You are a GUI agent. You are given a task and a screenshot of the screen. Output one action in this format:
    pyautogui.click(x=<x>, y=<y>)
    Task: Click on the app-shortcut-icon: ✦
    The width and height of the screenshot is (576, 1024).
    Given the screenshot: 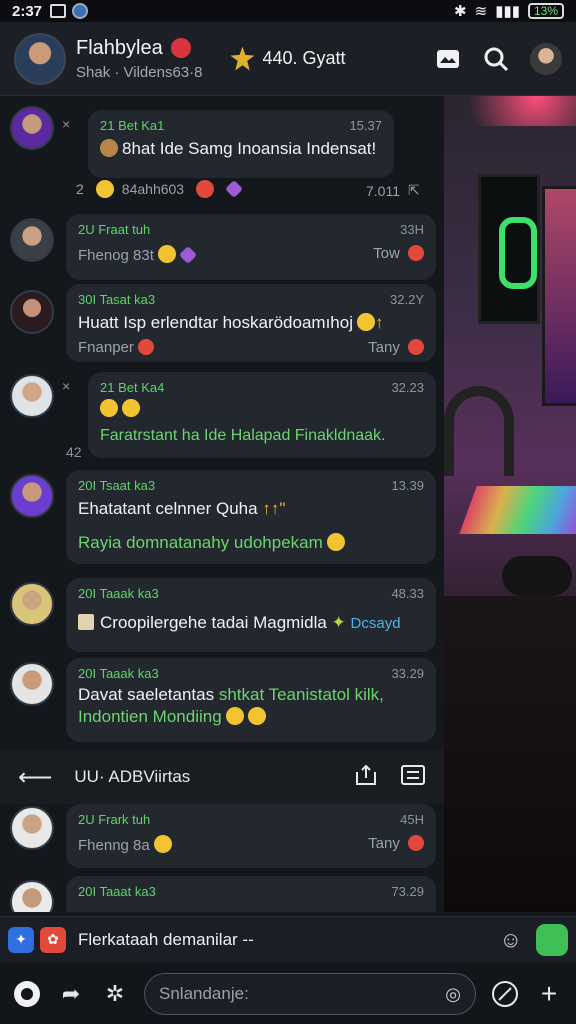 What is the action you would take?
    pyautogui.click(x=21, y=939)
    